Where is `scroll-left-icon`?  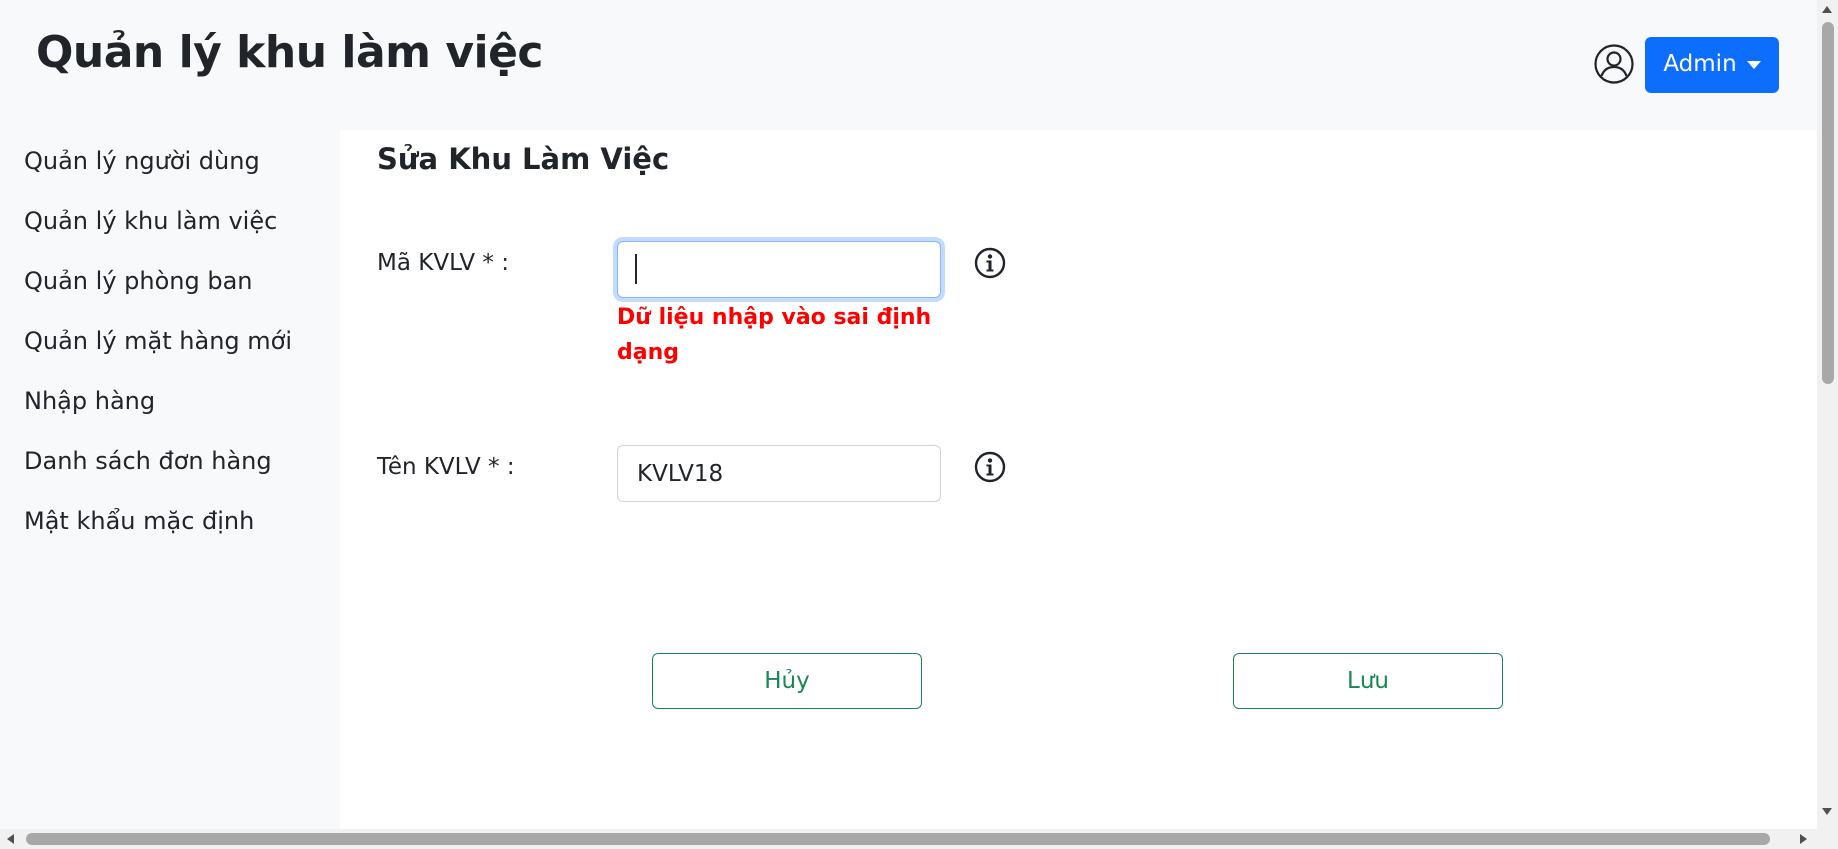
scroll-left-icon is located at coordinates (10, 839).